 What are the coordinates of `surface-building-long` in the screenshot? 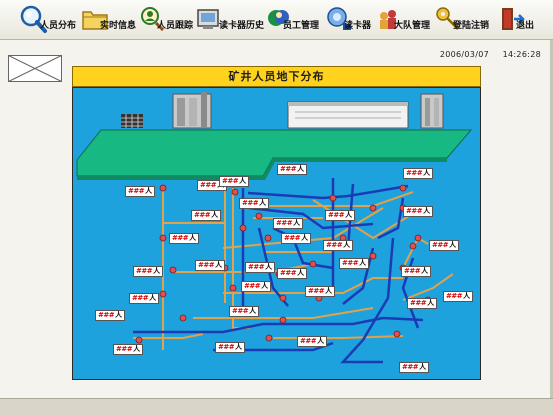 It's located at (348, 115).